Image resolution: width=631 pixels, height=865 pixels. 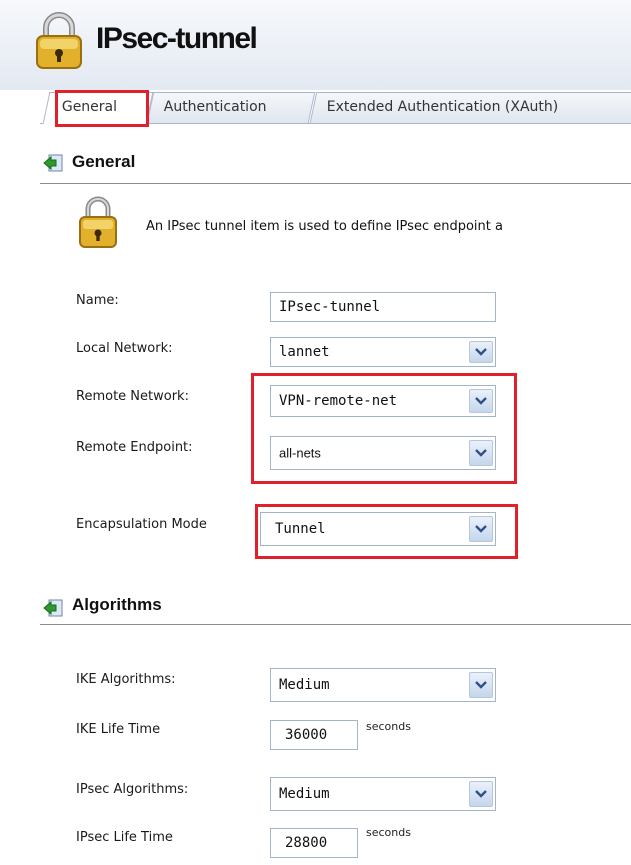 I want to click on ipsec-life-time-label: IPsec Life Time, so click(x=124, y=837).